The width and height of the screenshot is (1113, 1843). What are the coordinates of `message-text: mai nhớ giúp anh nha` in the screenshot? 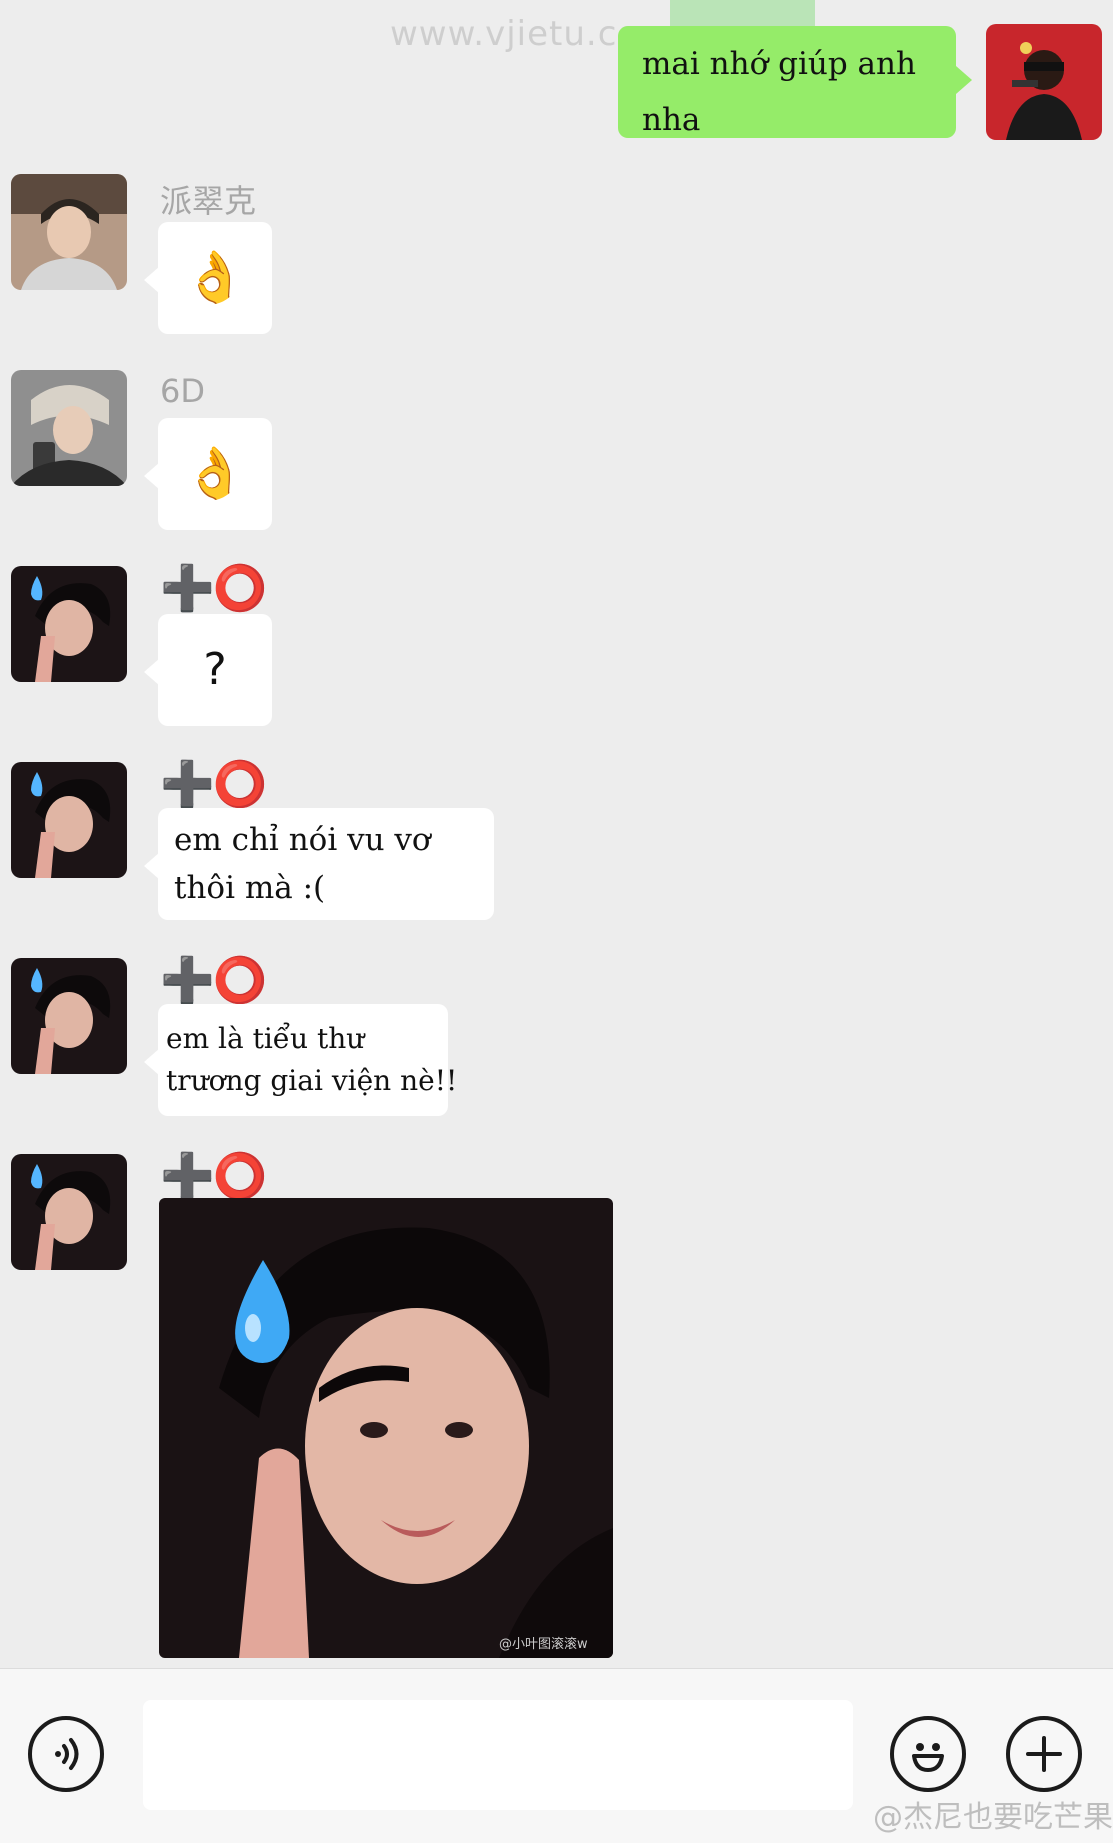 It's located at (779, 92).